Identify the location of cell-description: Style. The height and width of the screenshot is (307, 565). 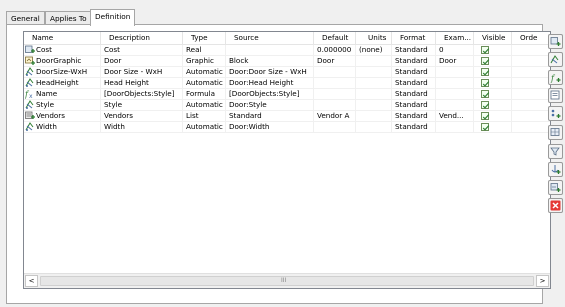
(142, 105).